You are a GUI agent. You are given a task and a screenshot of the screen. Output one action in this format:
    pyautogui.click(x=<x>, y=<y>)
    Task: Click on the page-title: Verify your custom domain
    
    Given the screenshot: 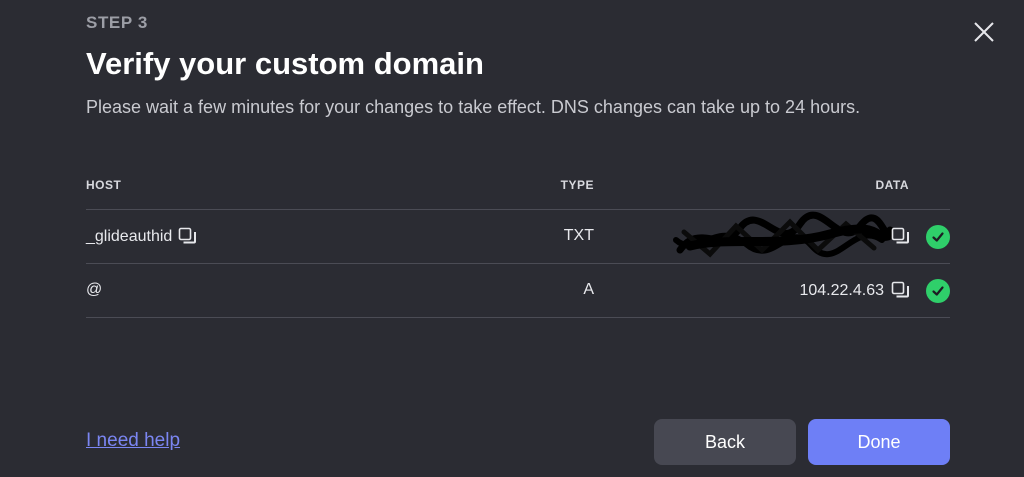 What is the action you would take?
    pyautogui.click(x=285, y=63)
    